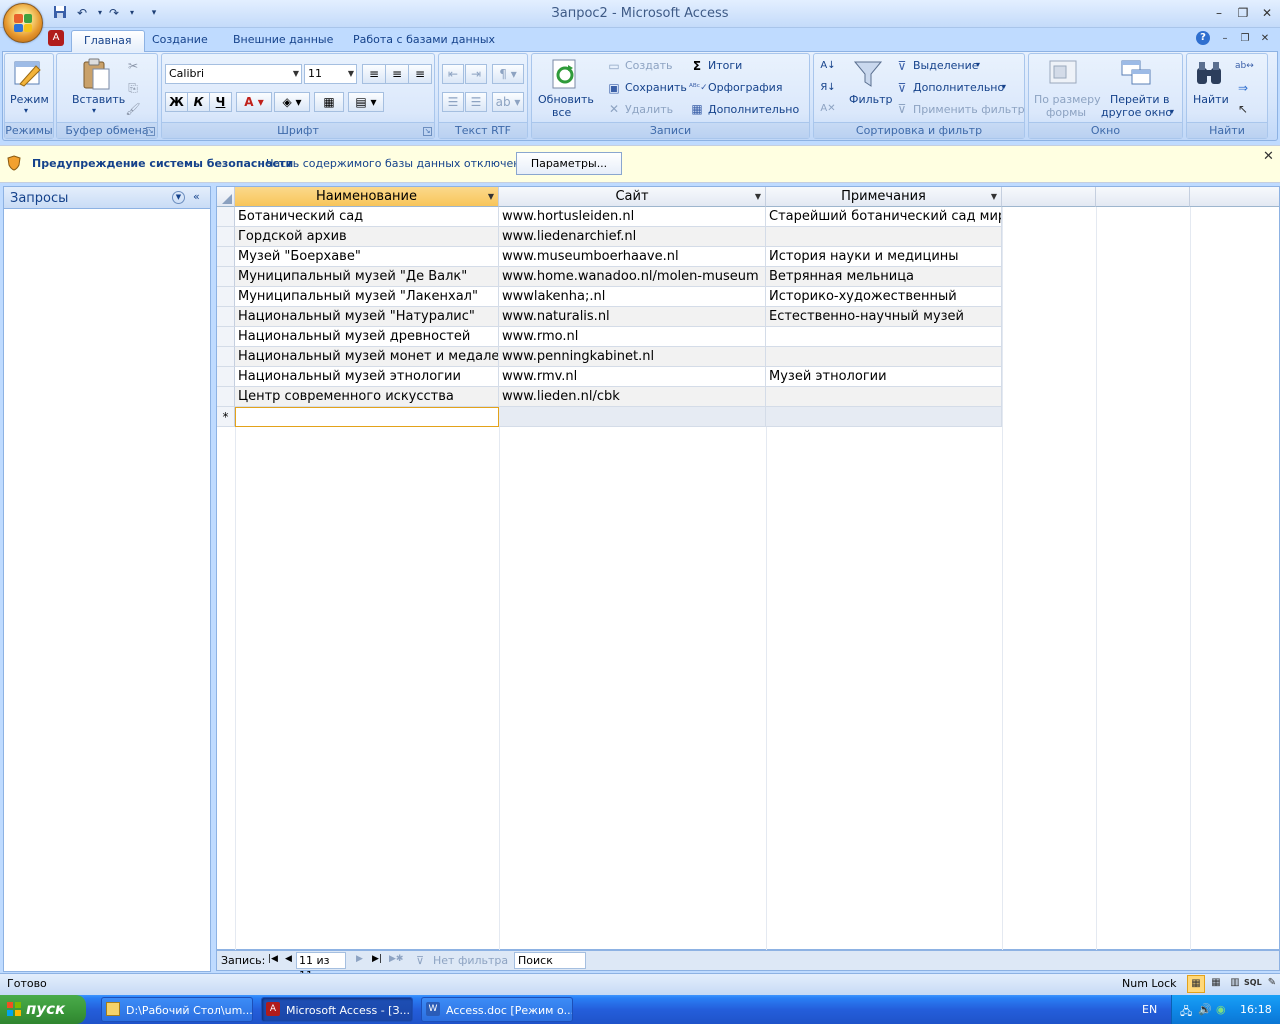 The width and height of the screenshot is (1280, 1024). Describe the element at coordinates (367, 197) in the screenshot. I see `column-header-name: Наименование ▼` at that location.